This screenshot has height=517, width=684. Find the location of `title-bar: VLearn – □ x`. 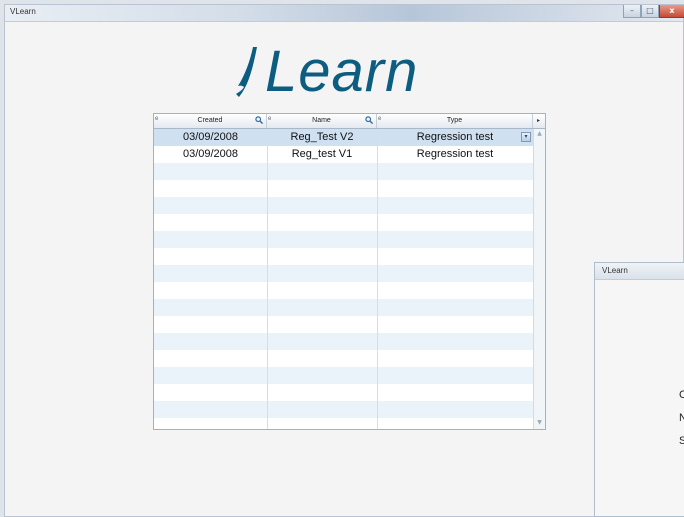

title-bar: VLearn – □ x is located at coordinates (344, 13).